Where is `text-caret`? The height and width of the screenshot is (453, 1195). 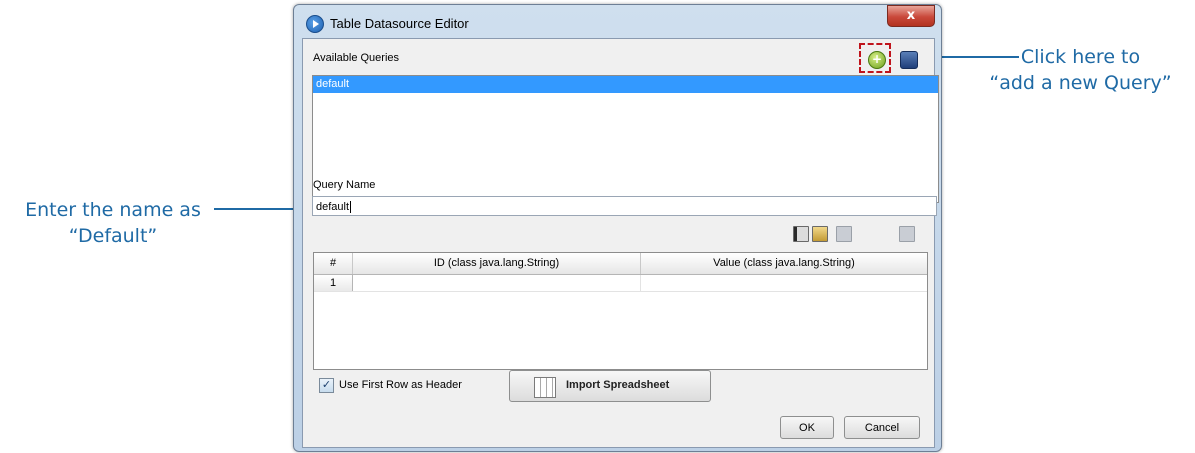
text-caret is located at coordinates (351, 207).